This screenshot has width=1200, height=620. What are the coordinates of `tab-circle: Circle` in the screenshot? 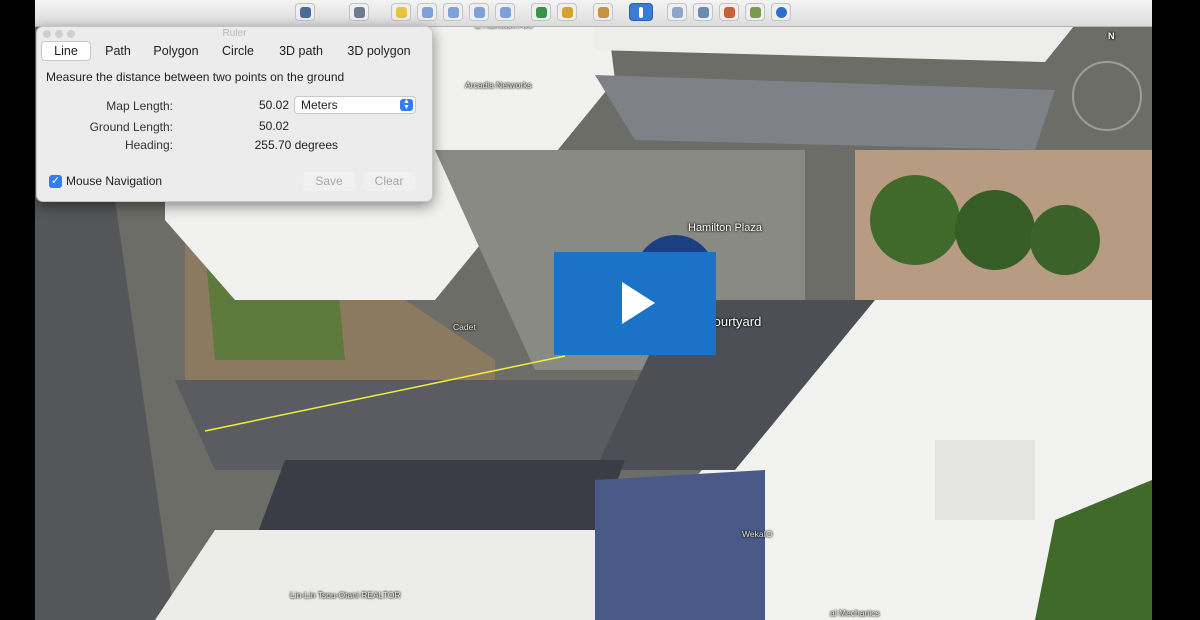 It's located at (238, 51).